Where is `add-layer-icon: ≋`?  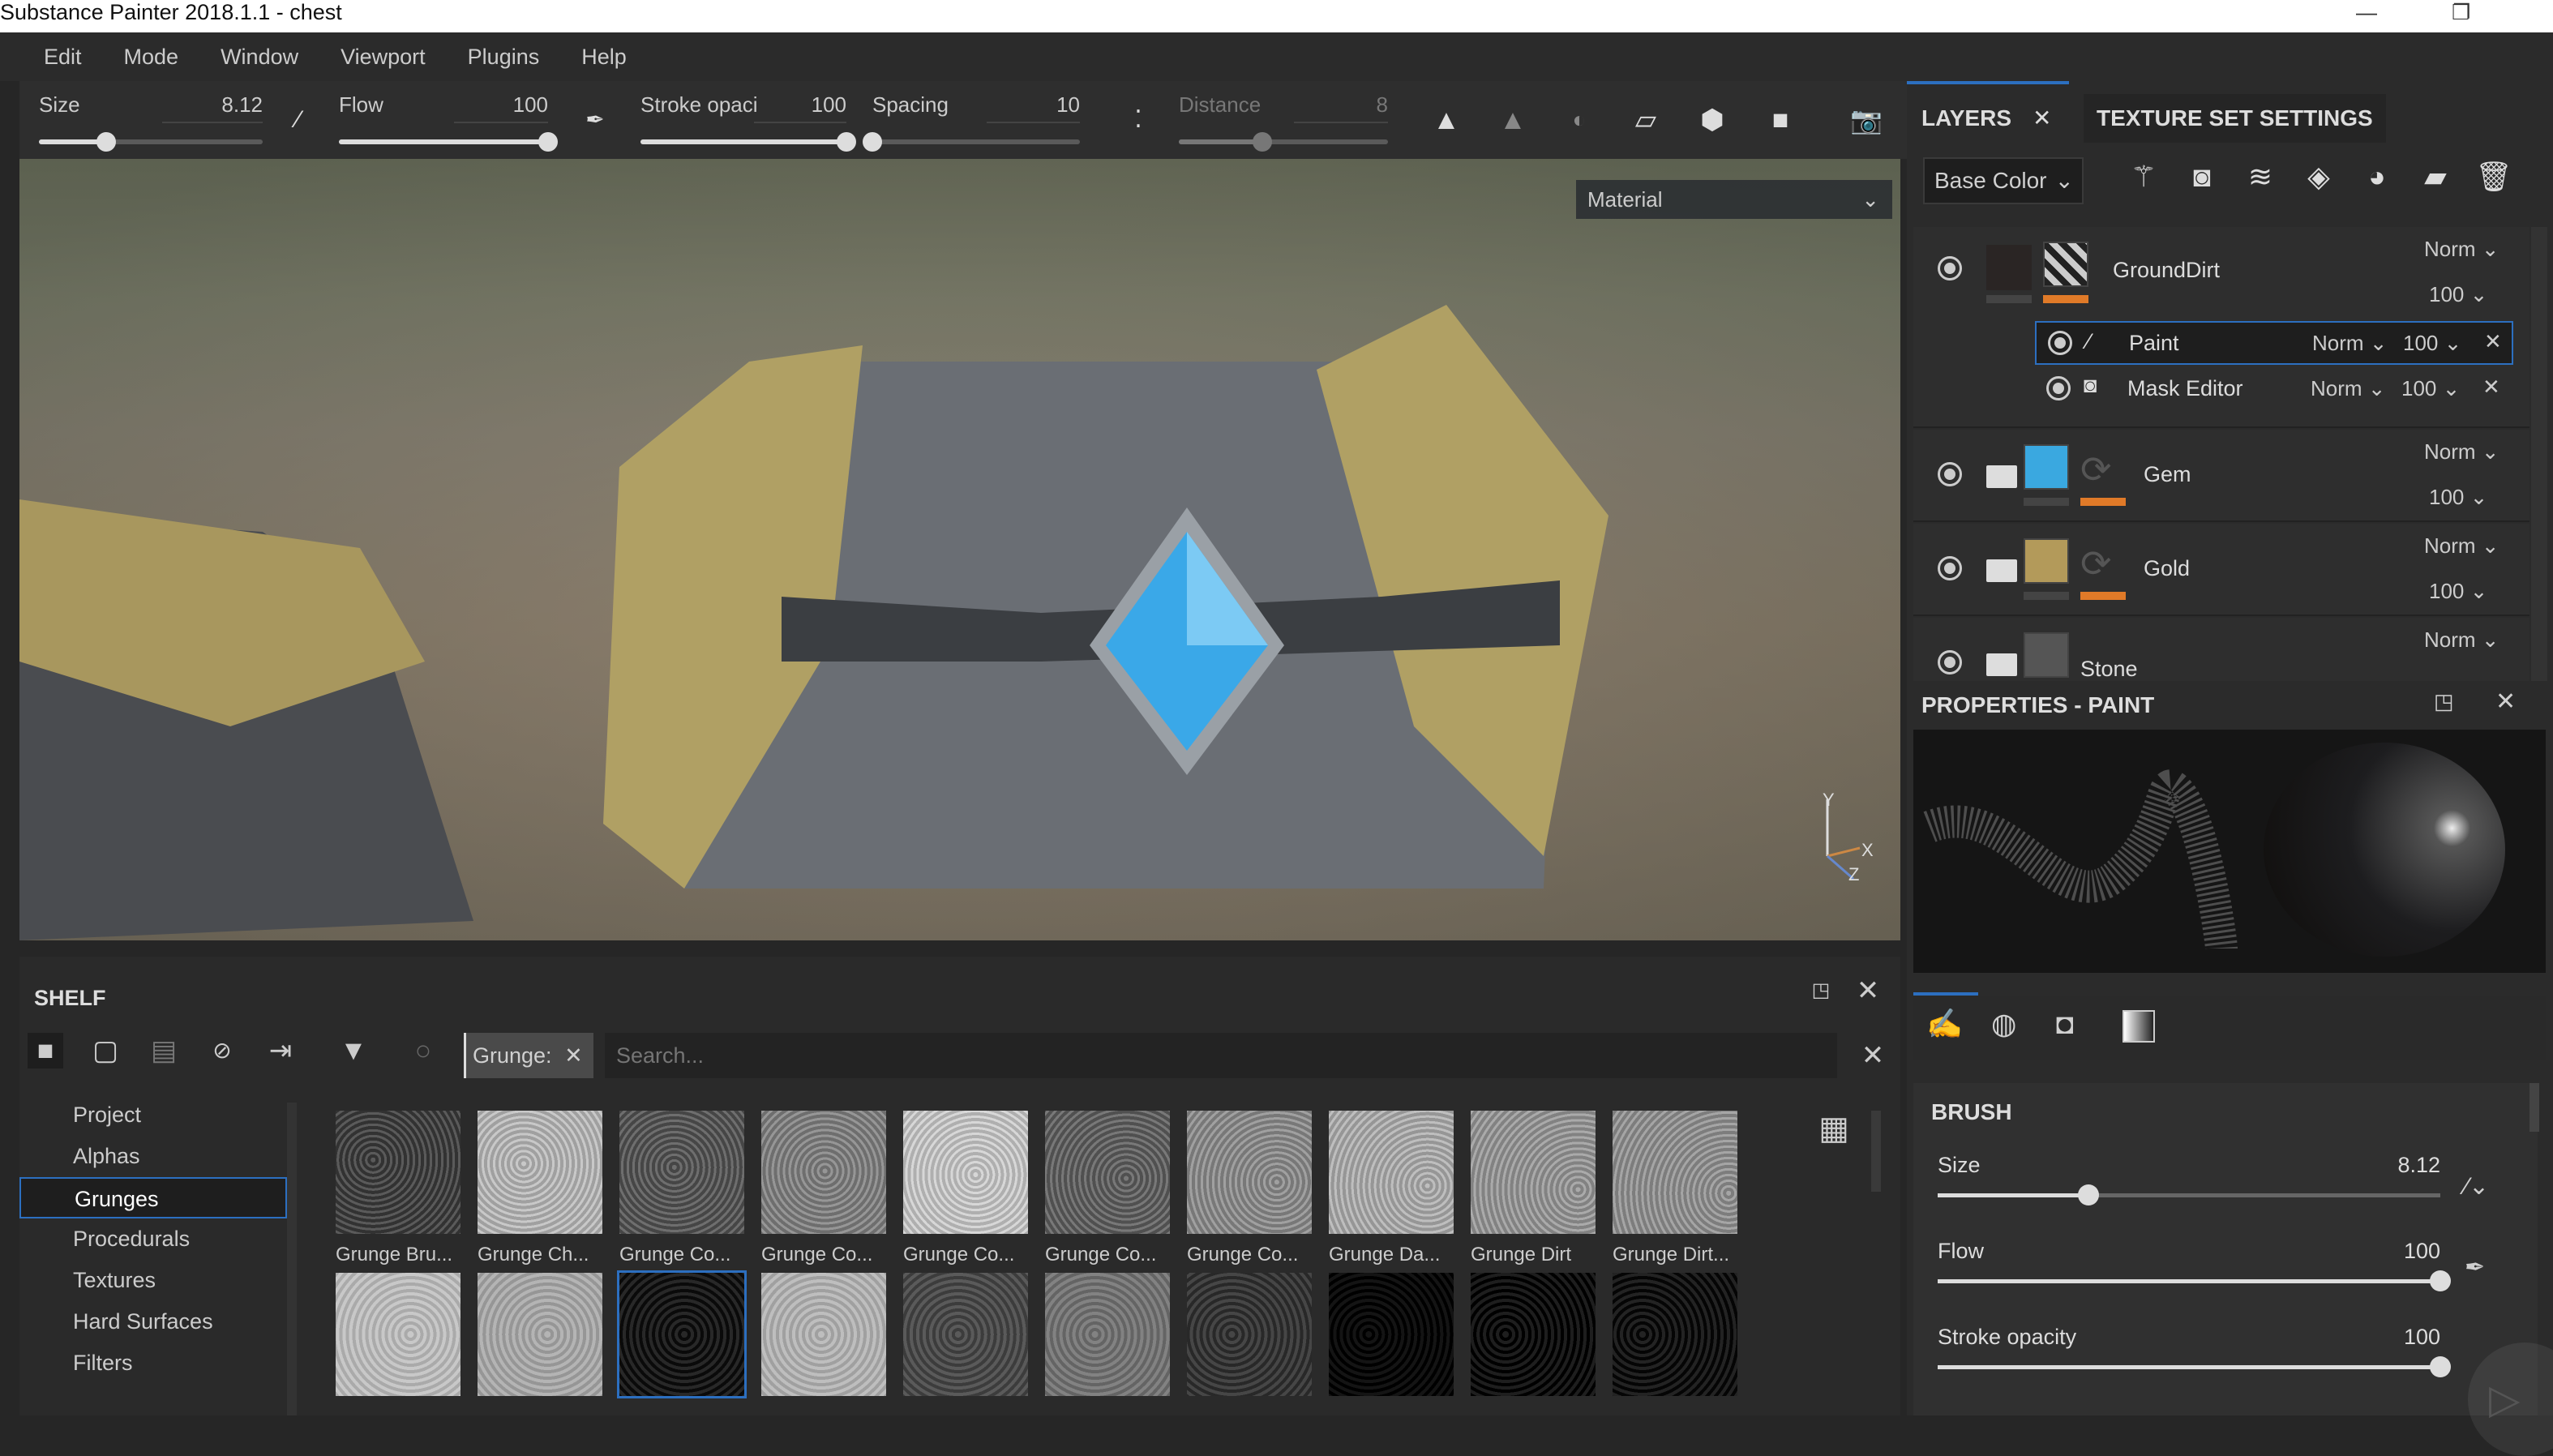
add-layer-icon: ≋ is located at coordinates (2260, 177).